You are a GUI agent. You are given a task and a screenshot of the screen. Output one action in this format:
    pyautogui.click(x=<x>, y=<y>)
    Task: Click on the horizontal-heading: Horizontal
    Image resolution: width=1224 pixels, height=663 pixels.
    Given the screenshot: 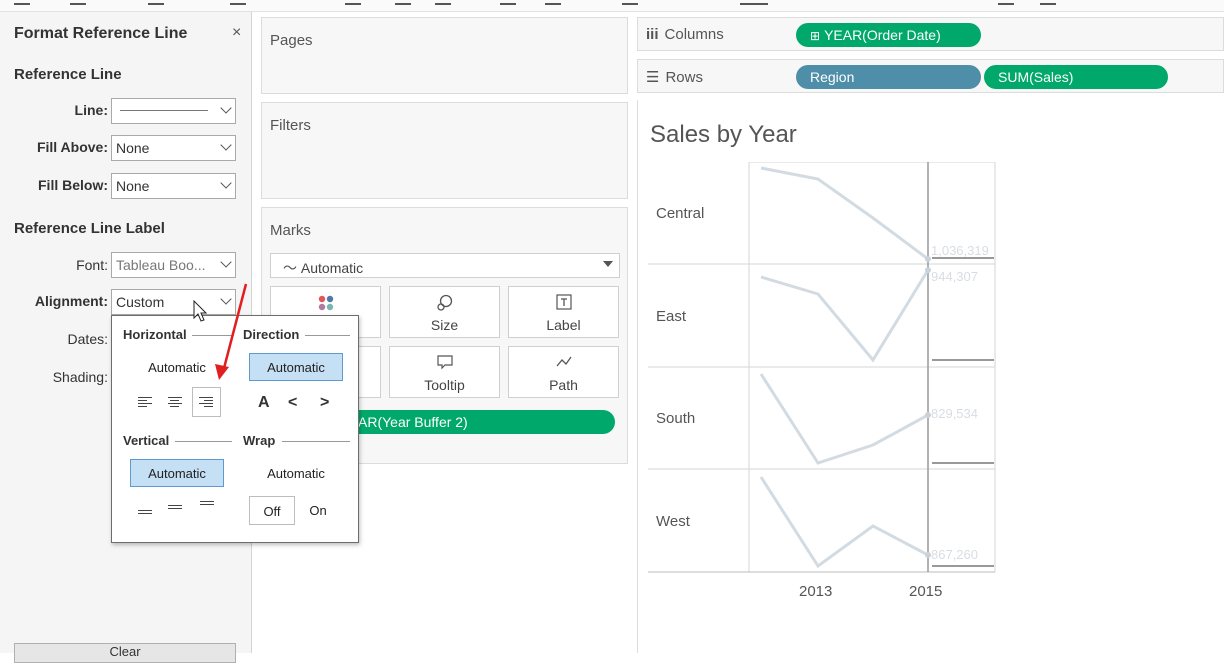 What is the action you would take?
    pyautogui.click(x=155, y=334)
    